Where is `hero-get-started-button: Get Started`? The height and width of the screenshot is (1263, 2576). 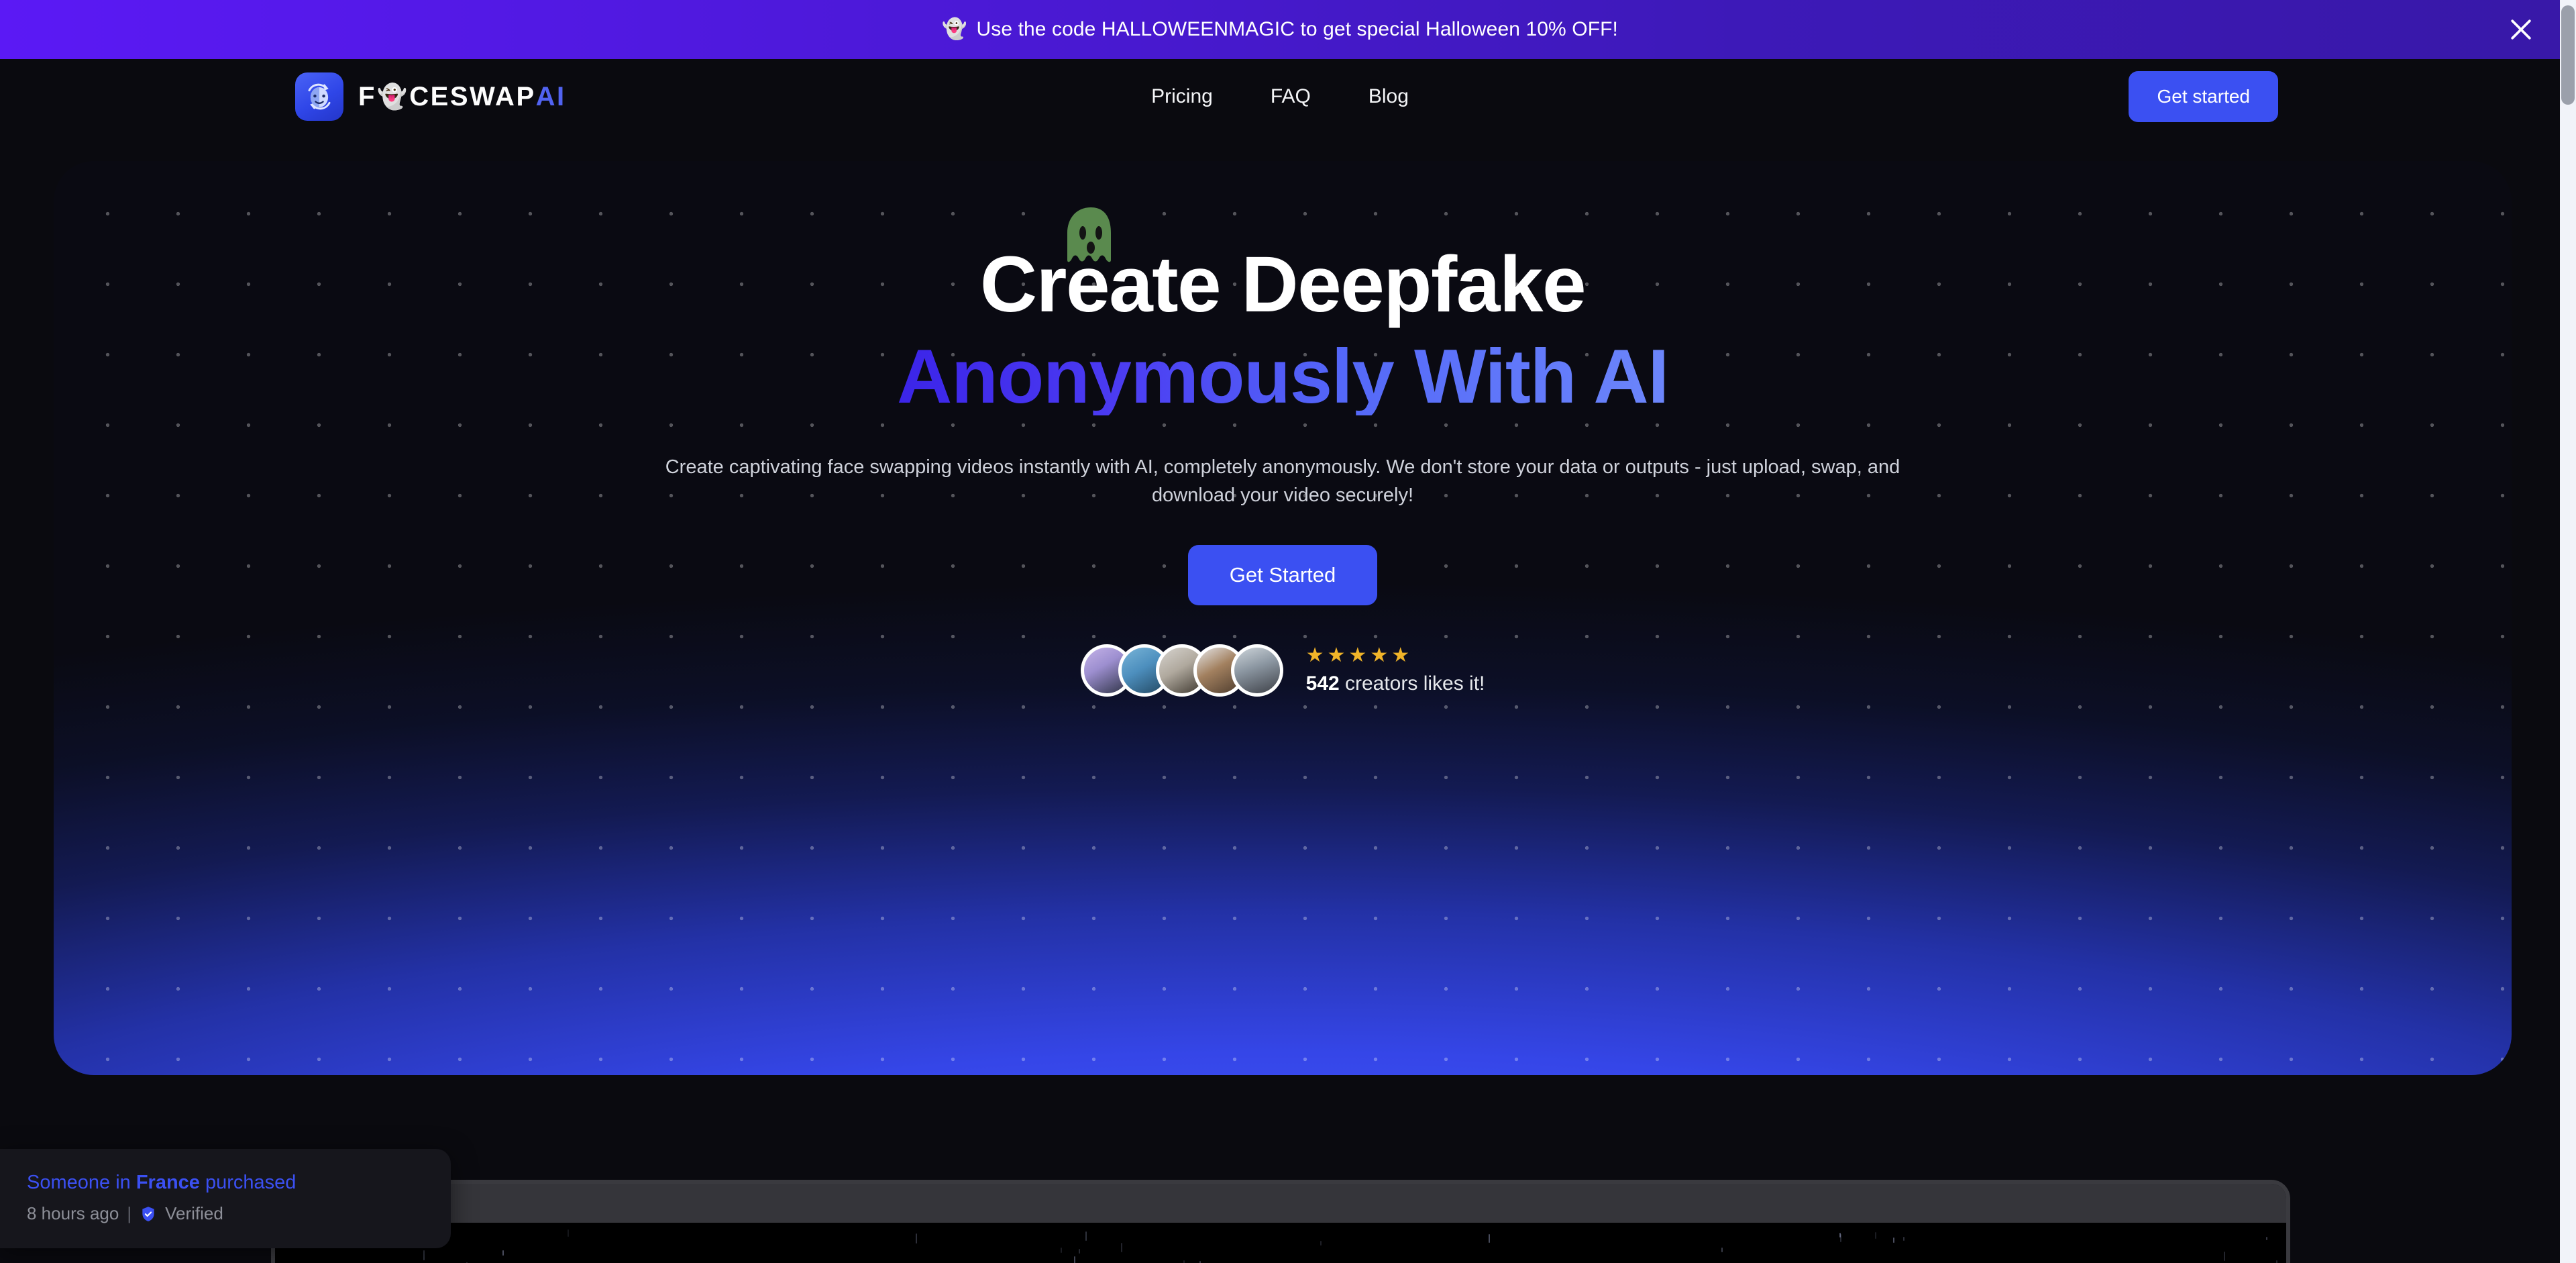 hero-get-started-button: Get Started is located at coordinates (1282, 575).